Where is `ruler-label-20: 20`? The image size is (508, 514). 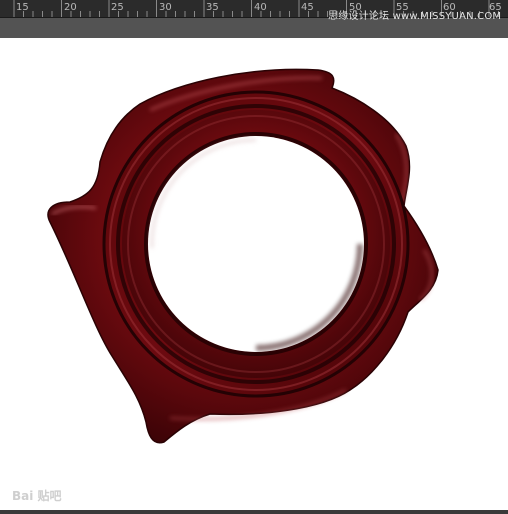
ruler-label-20: 20 is located at coordinates (70, 7).